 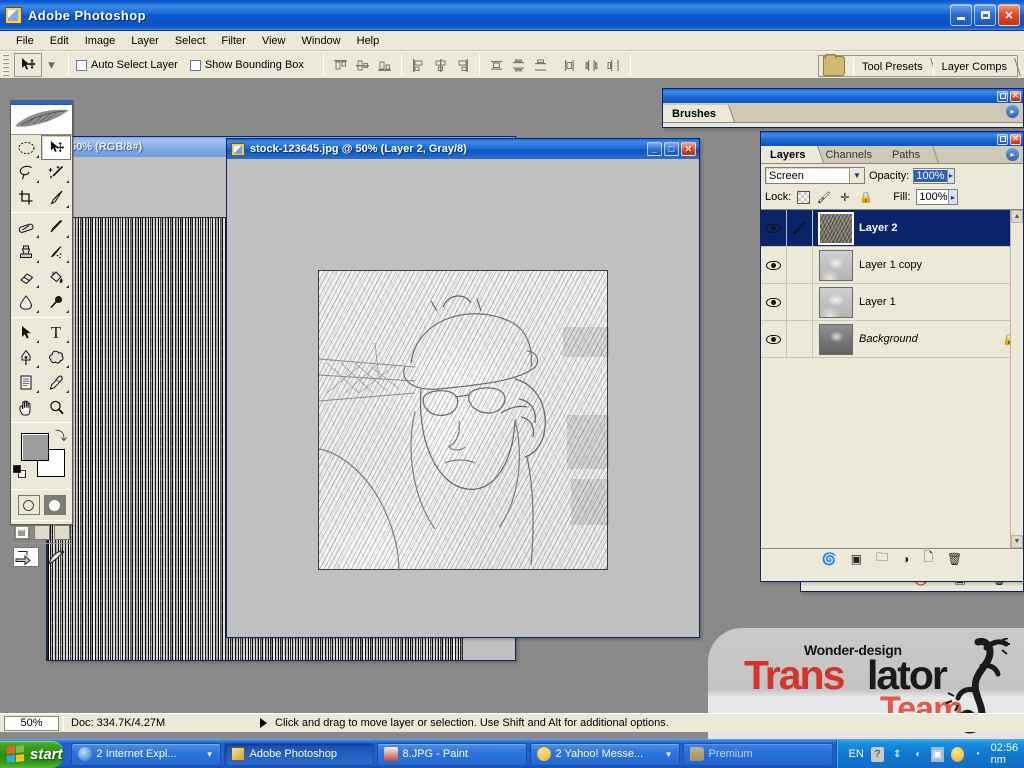 What do you see at coordinates (340, 65) in the screenshot?
I see `align-top-edges-icon` at bounding box center [340, 65].